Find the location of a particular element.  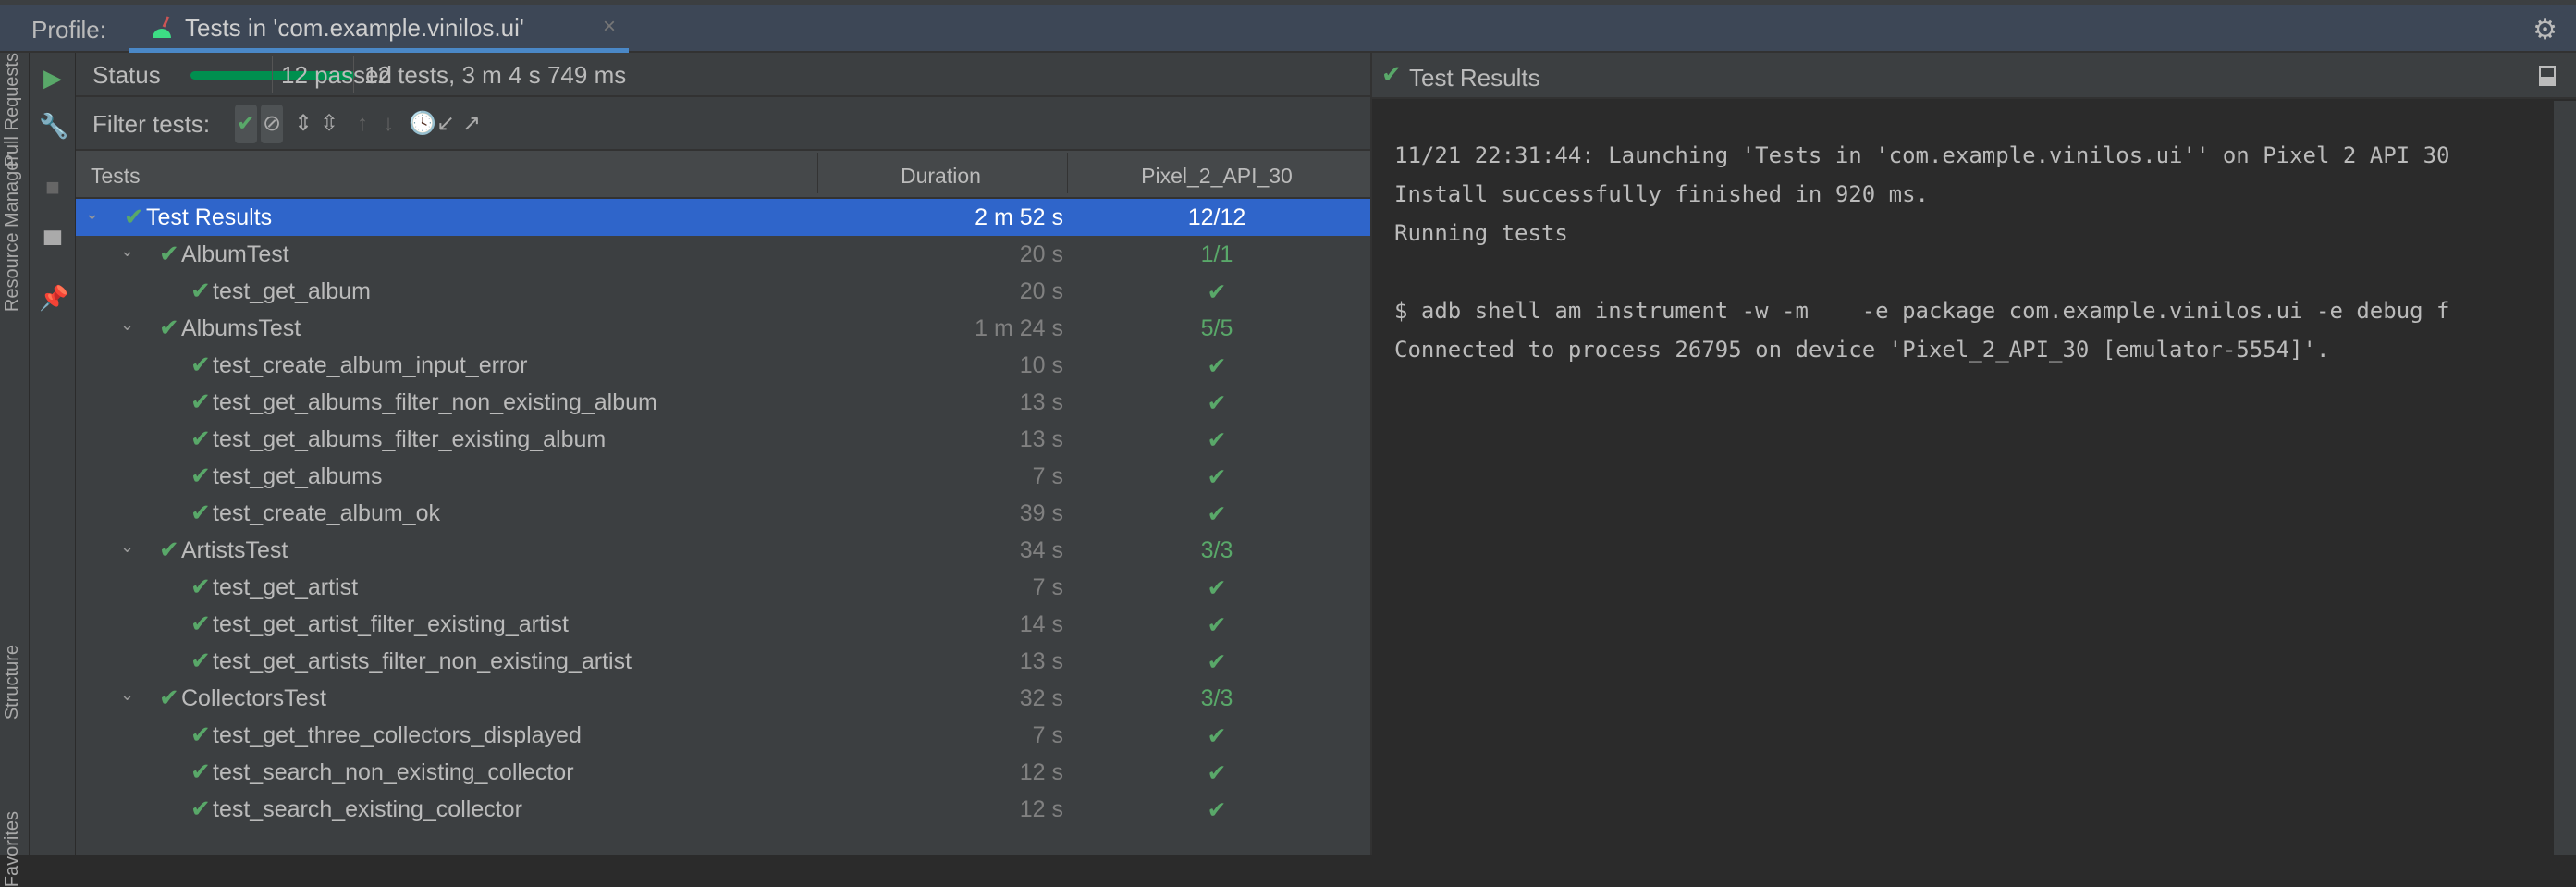

show-passed-icon: ✔ is located at coordinates (246, 124).